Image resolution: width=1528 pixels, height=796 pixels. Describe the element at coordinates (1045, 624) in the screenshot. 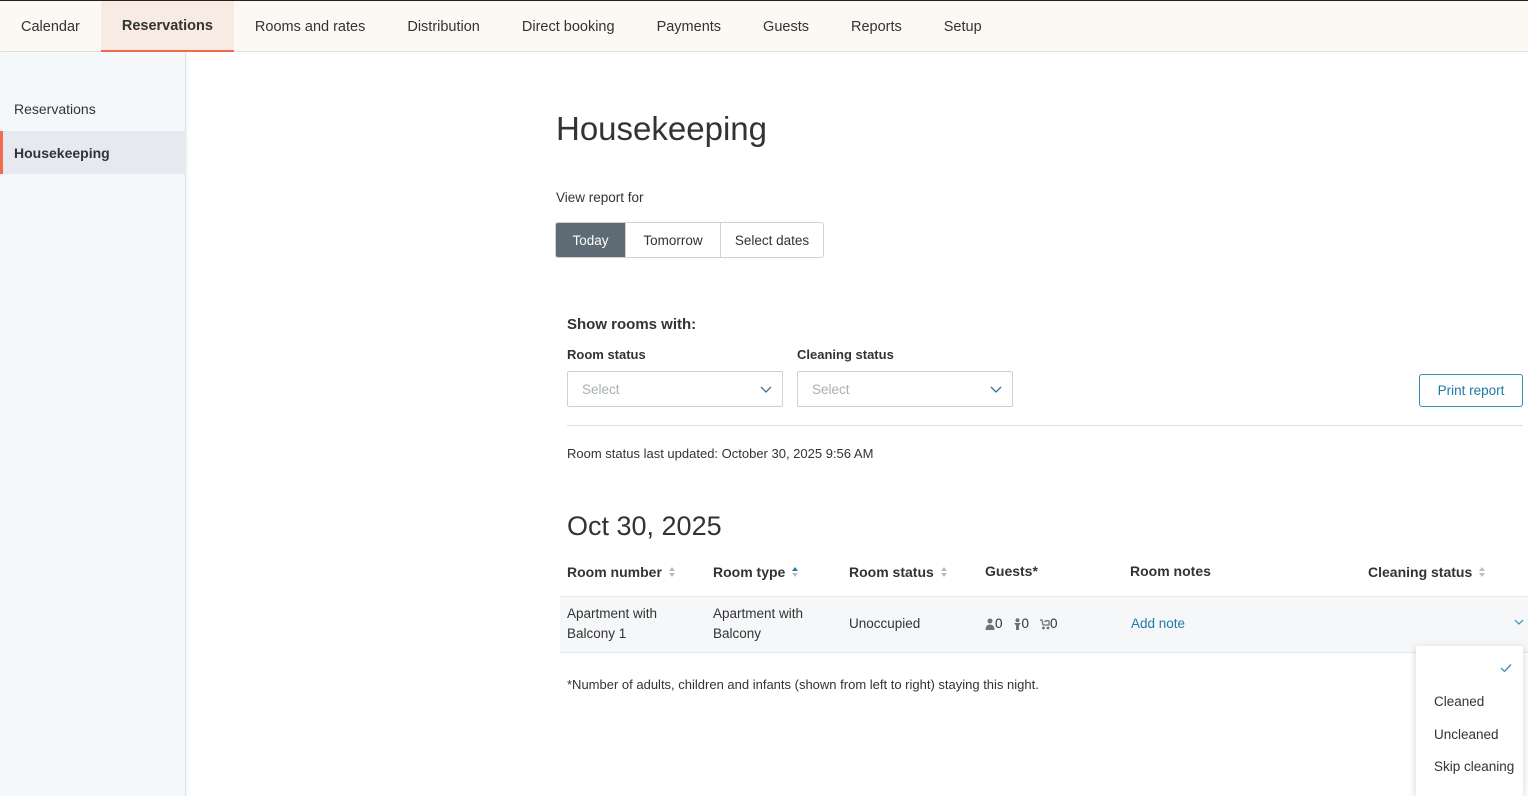

I see `stroller-icon` at that location.